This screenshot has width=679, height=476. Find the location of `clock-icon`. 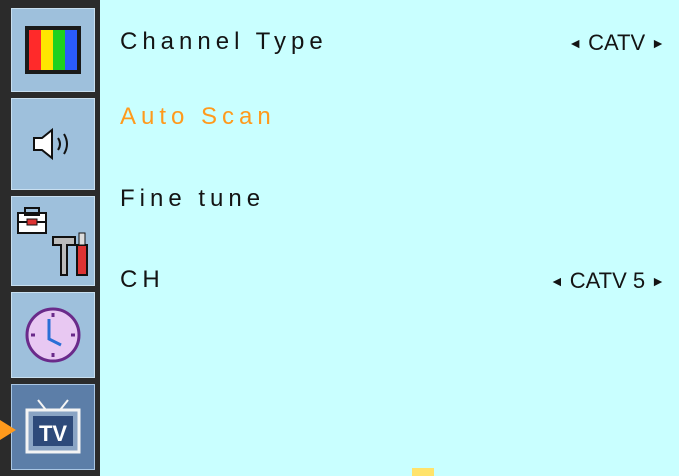

clock-icon is located at coordinates (53, 335).